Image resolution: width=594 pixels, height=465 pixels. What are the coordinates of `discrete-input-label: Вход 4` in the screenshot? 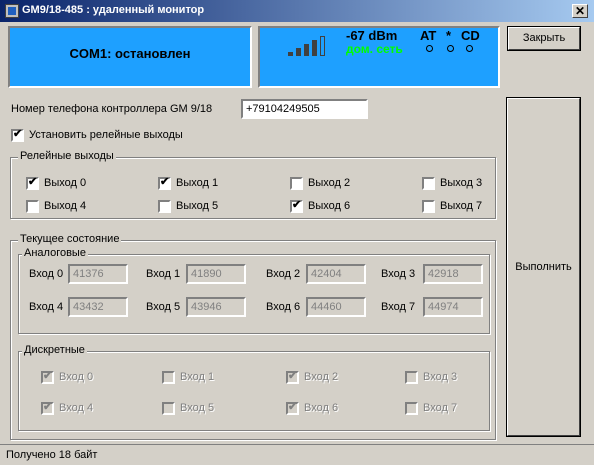 It's located at (76, 408).